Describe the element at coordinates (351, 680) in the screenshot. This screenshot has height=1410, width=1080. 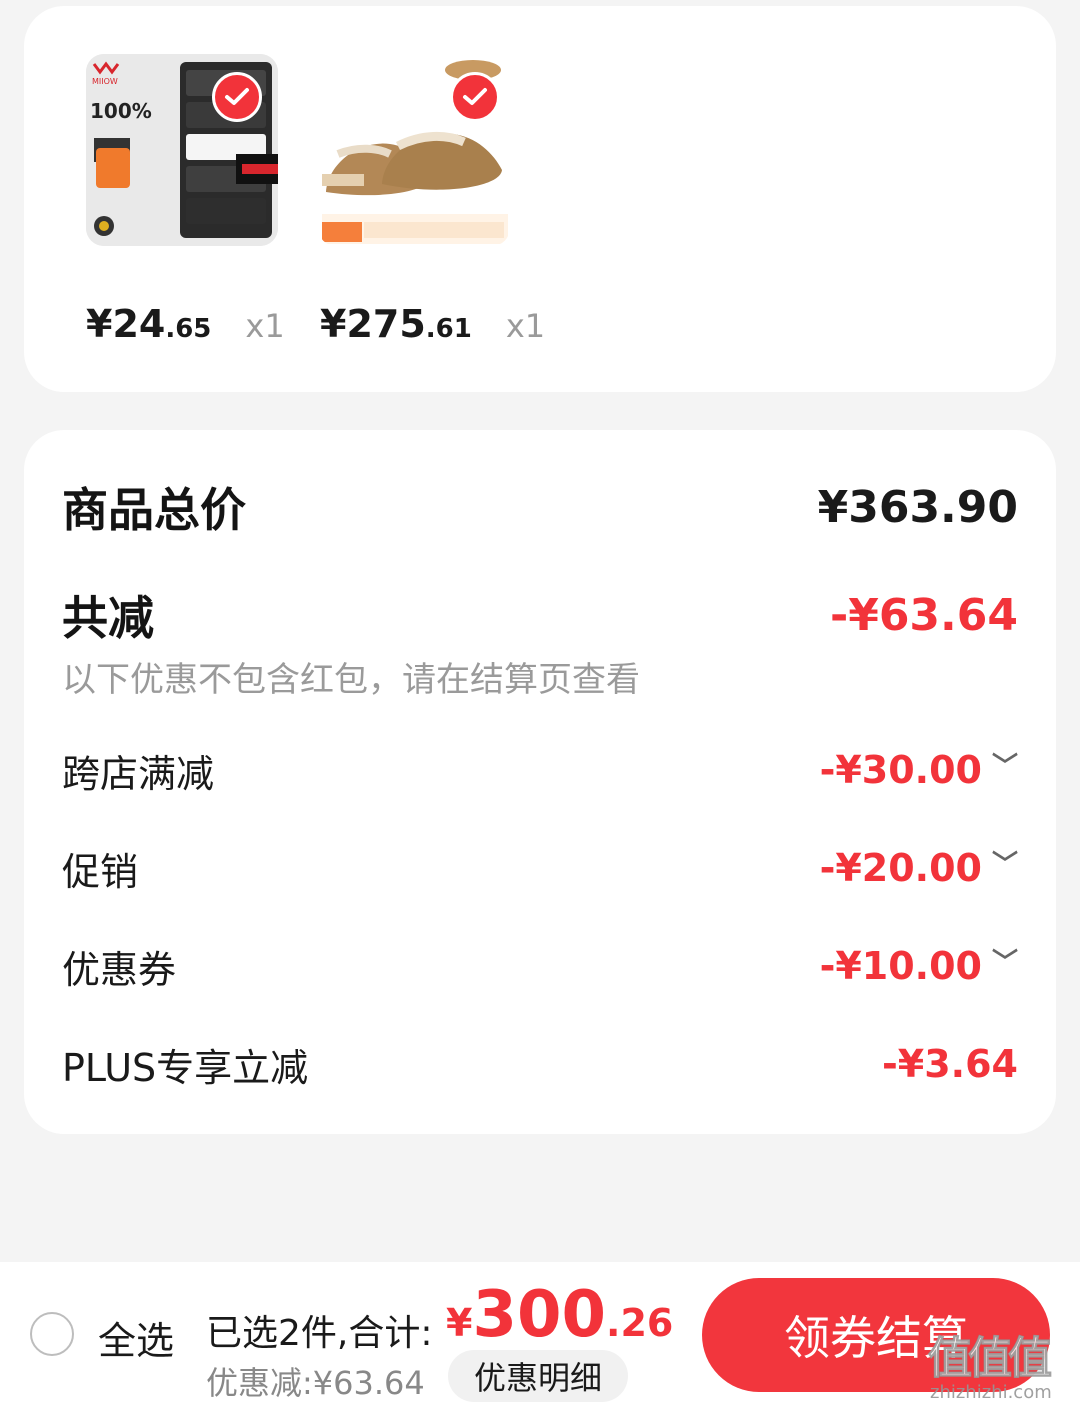
I see `discount-note: 以下优惠不包含红包，请在结算页查看` at that location.